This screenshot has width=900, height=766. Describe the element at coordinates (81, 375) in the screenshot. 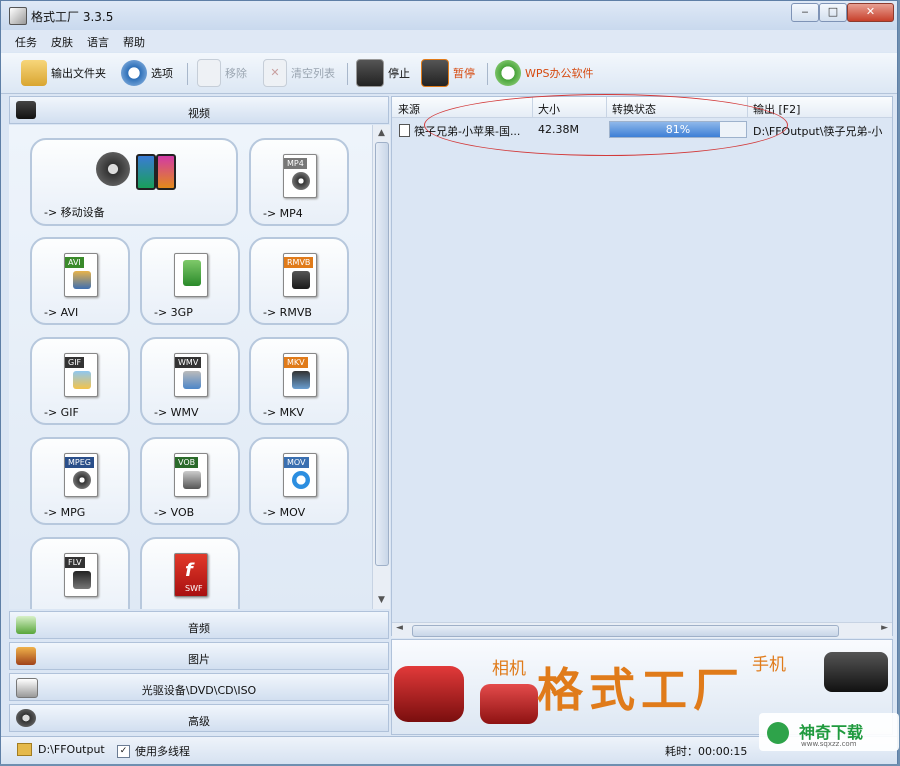

I see `gif-file-icon: GIF` at that location.